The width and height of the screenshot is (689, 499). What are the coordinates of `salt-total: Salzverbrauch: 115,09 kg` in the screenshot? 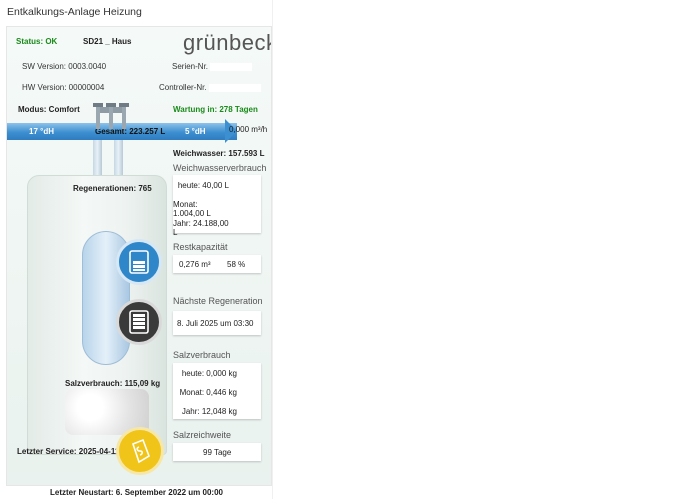 It's located at (113, 383).